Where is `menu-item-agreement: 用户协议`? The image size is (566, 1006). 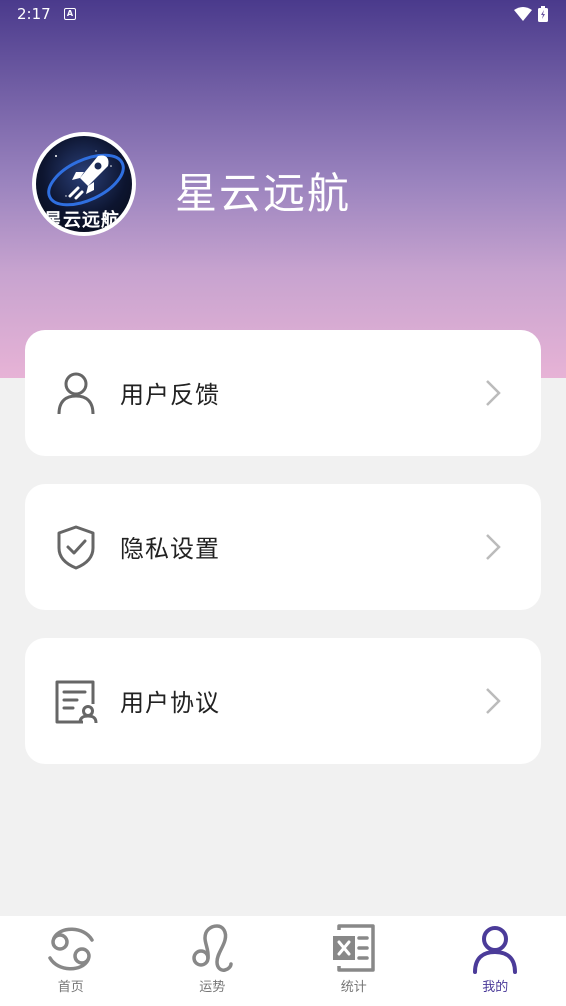
menu-item-agreement: 用户协议 is located at coordinates (283, 701).